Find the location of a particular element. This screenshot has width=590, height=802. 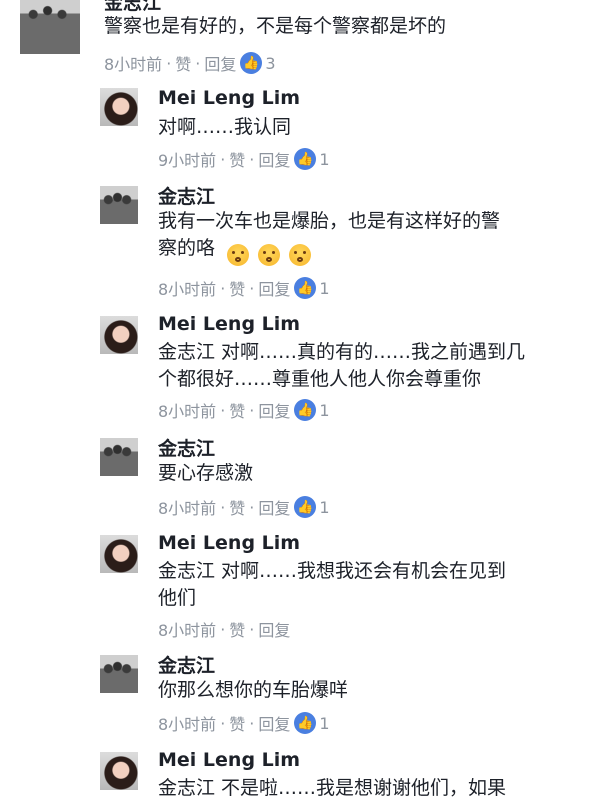

comment-text: 金志江 对啊……真的有的……我之前遇到几 个都很好……尊重他人他人你会尊重你 is located at coordinates (342, 365).